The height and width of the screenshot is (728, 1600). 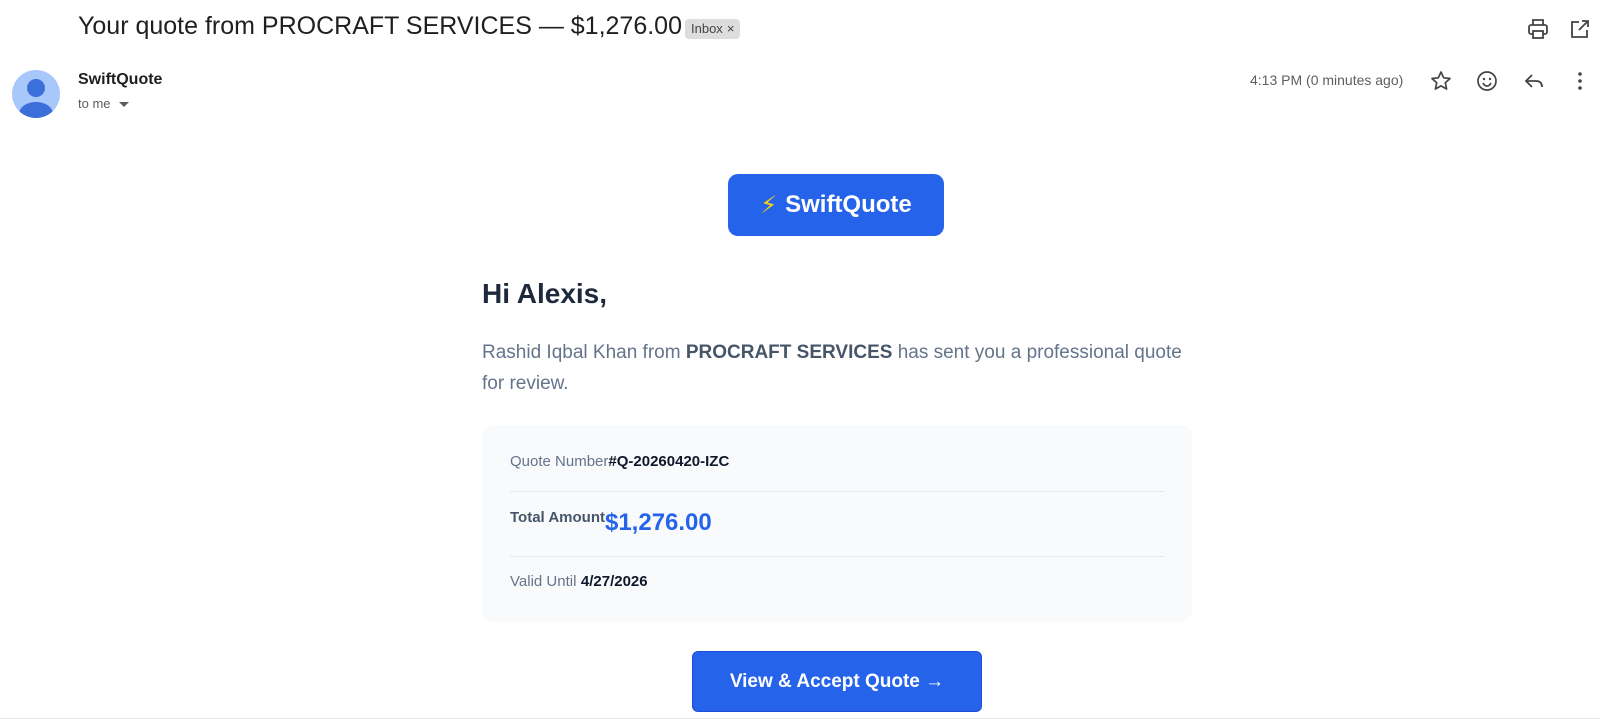 What do you see at coordinates (1538, 29) in the screenshot?
I see `print-icon` at bounding box center [1538, 29].